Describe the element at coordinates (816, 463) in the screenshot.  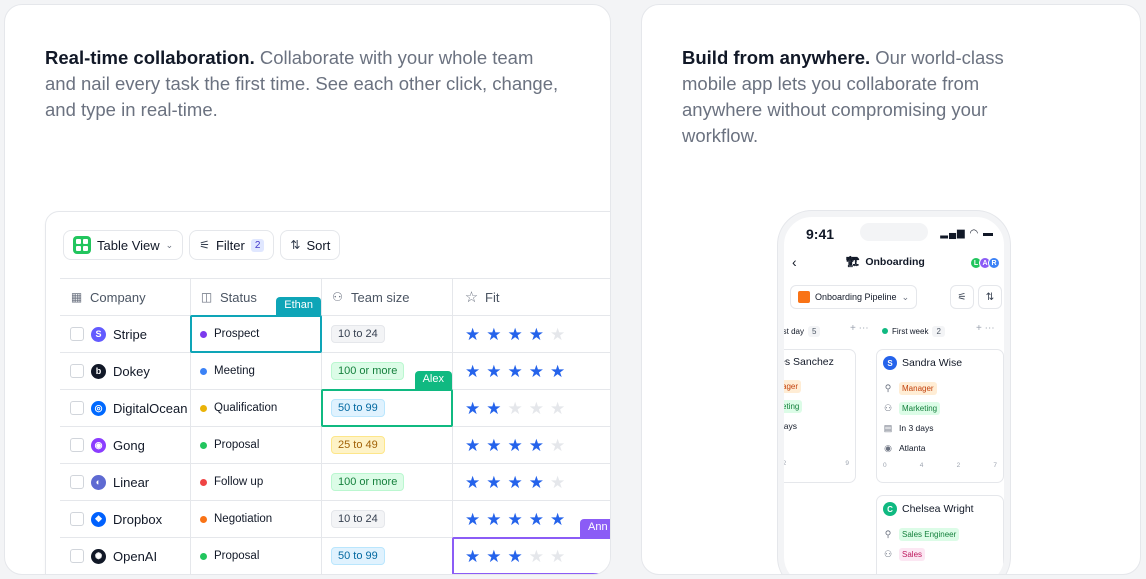
I see `card-footer: 12 9` at that location.